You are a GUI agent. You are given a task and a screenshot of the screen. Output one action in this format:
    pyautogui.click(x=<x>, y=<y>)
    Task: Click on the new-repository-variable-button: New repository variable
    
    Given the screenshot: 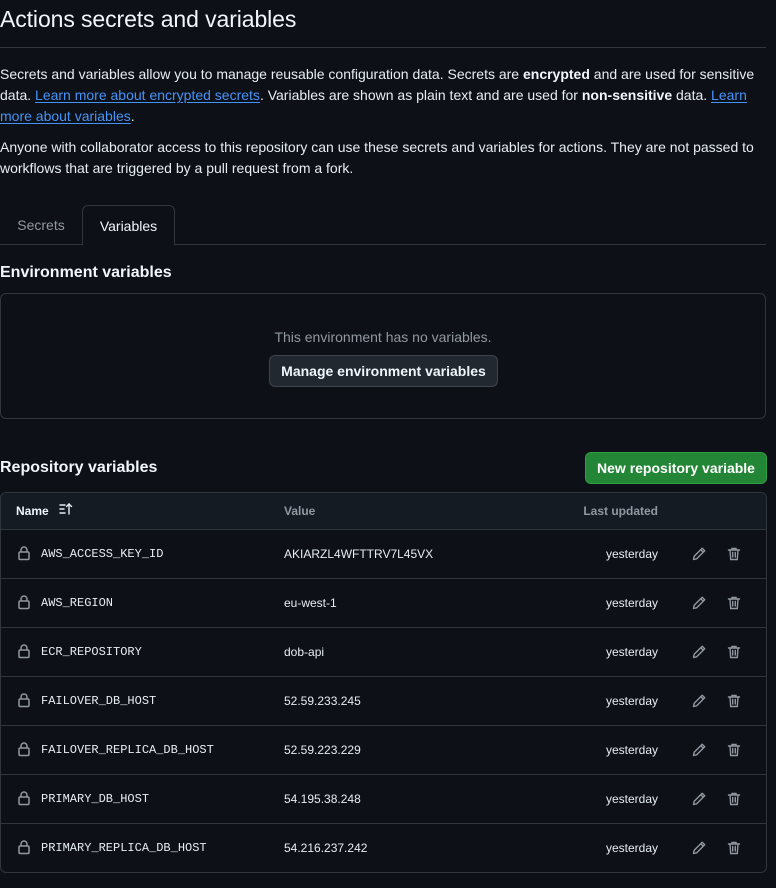 What is the action you would take?
    pyautogui.click(x=676, y=468)
    